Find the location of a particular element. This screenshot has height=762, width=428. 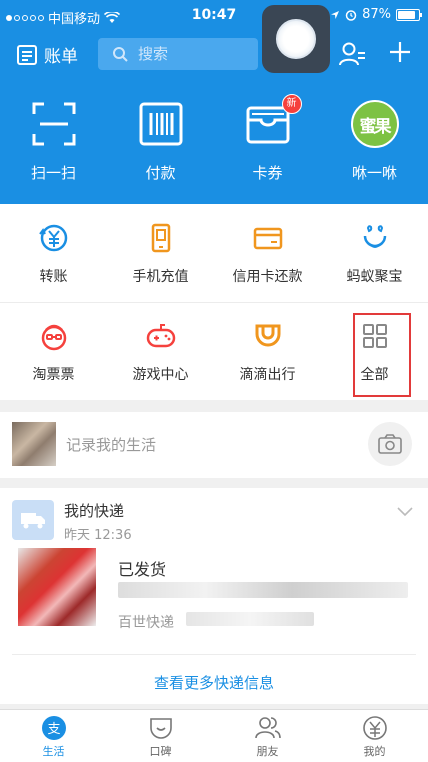

game-center-label: 游戏中心 is located at coordinates (160, 375).